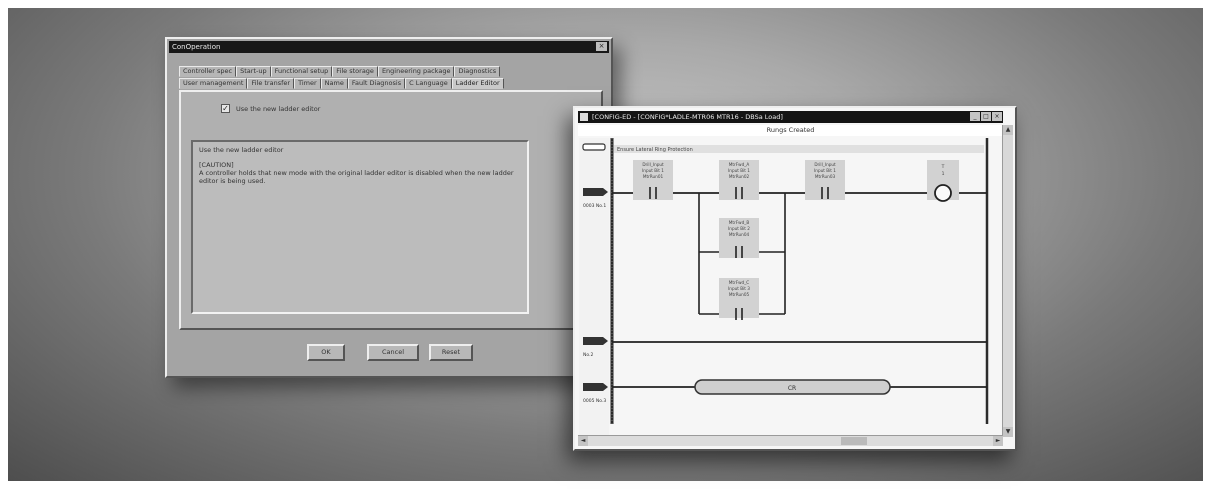 The width and height of the screenshot is (1211, 489). What do you see at coordinates (825, 180) in the screenshot?
I see `contact-3: Drill_Input Input Bit 1 MtrRun03` at bounding box center [825, 180].